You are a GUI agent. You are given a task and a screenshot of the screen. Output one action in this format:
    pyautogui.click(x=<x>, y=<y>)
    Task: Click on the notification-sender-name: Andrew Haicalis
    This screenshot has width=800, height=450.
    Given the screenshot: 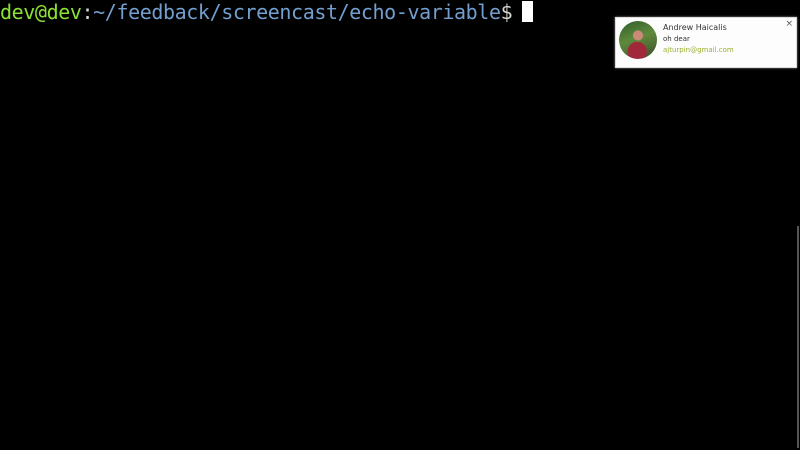 What is the action you would take?
    pyautogui.click(x=695, y=27)
    